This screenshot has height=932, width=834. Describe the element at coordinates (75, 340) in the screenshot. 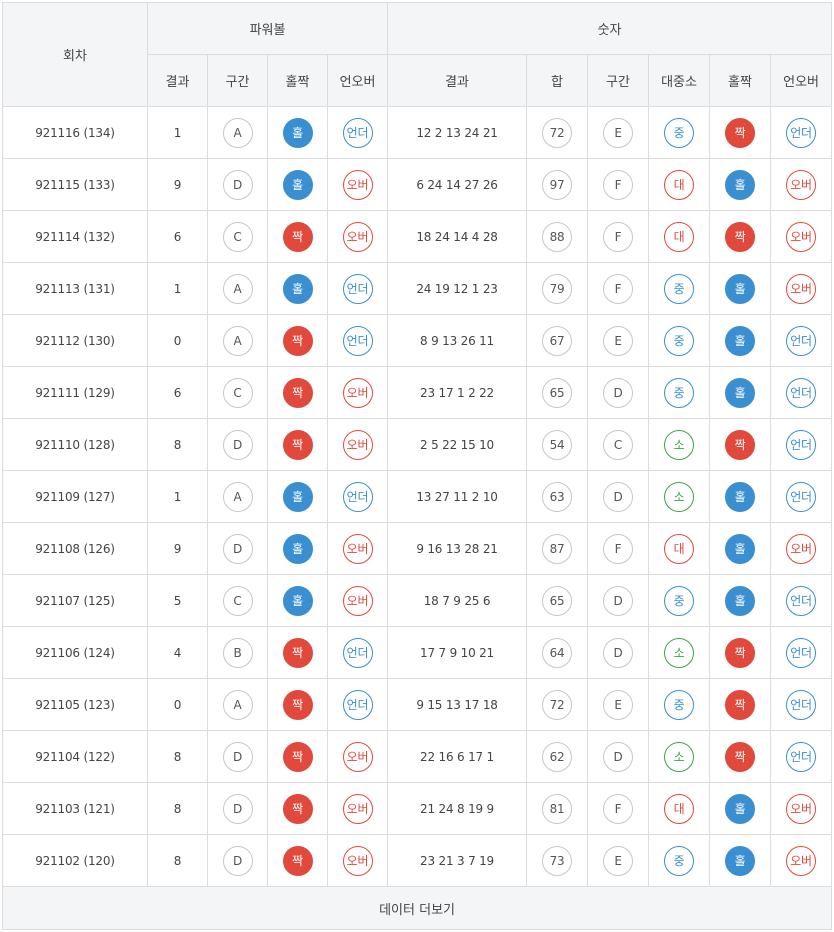

I see `round-cell: 921112 (130)` at that location.